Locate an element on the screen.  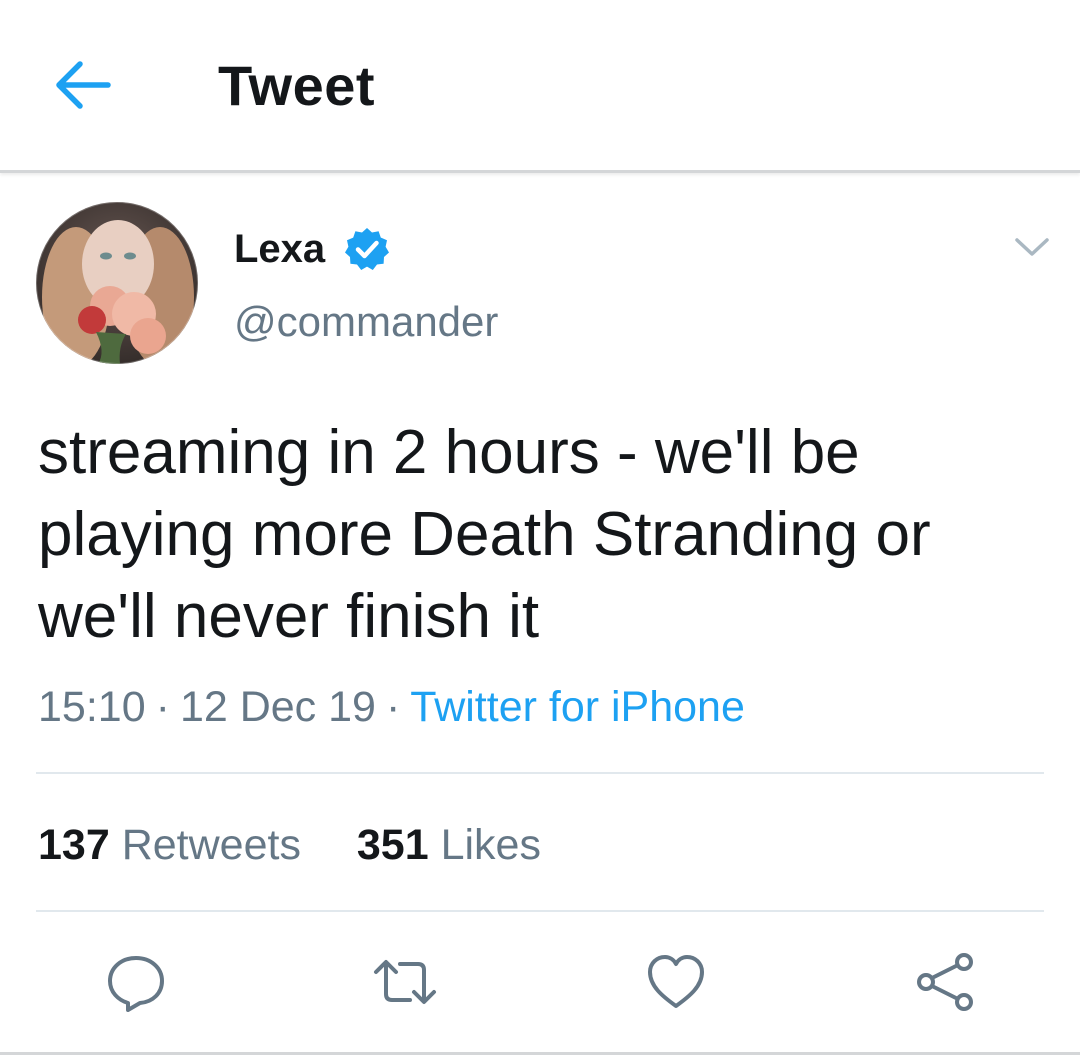
bottom-divider is located at coordinates (540, 1053).